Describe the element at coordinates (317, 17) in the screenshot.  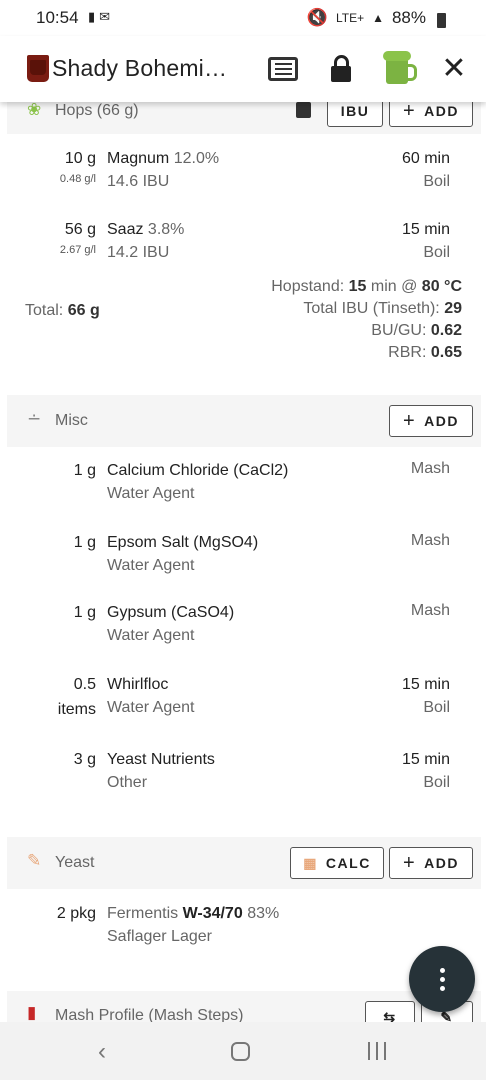
I see `mute-icon: 🔇` at that location.